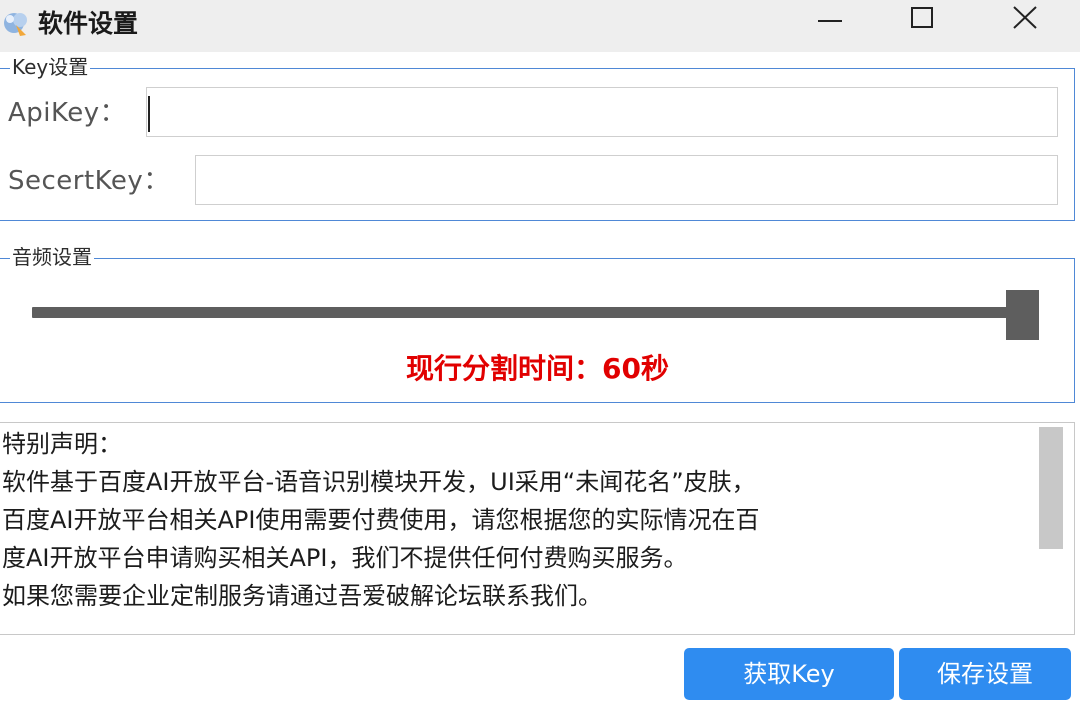 The image size is (1080, 701). What do you see at coordinates (789, 674) in the screenshot?
I see `get-key-button: 获取Key` at bounding box center [789, 674].